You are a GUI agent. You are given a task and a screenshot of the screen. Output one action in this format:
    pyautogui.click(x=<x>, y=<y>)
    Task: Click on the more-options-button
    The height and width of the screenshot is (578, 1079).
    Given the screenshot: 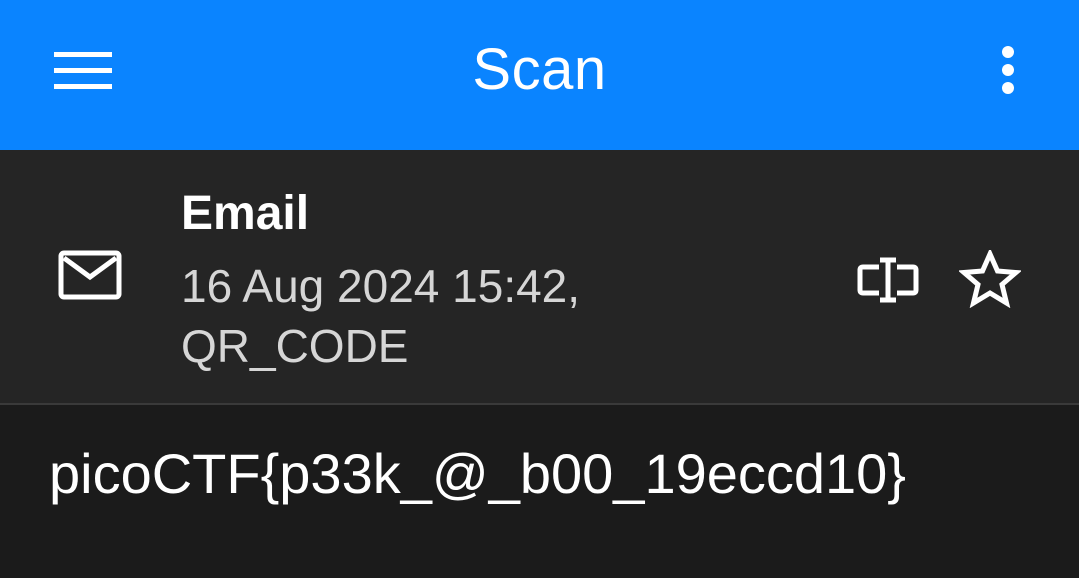 What is the action you would take?
    pyautogui.click(x=1008, y=70)
    